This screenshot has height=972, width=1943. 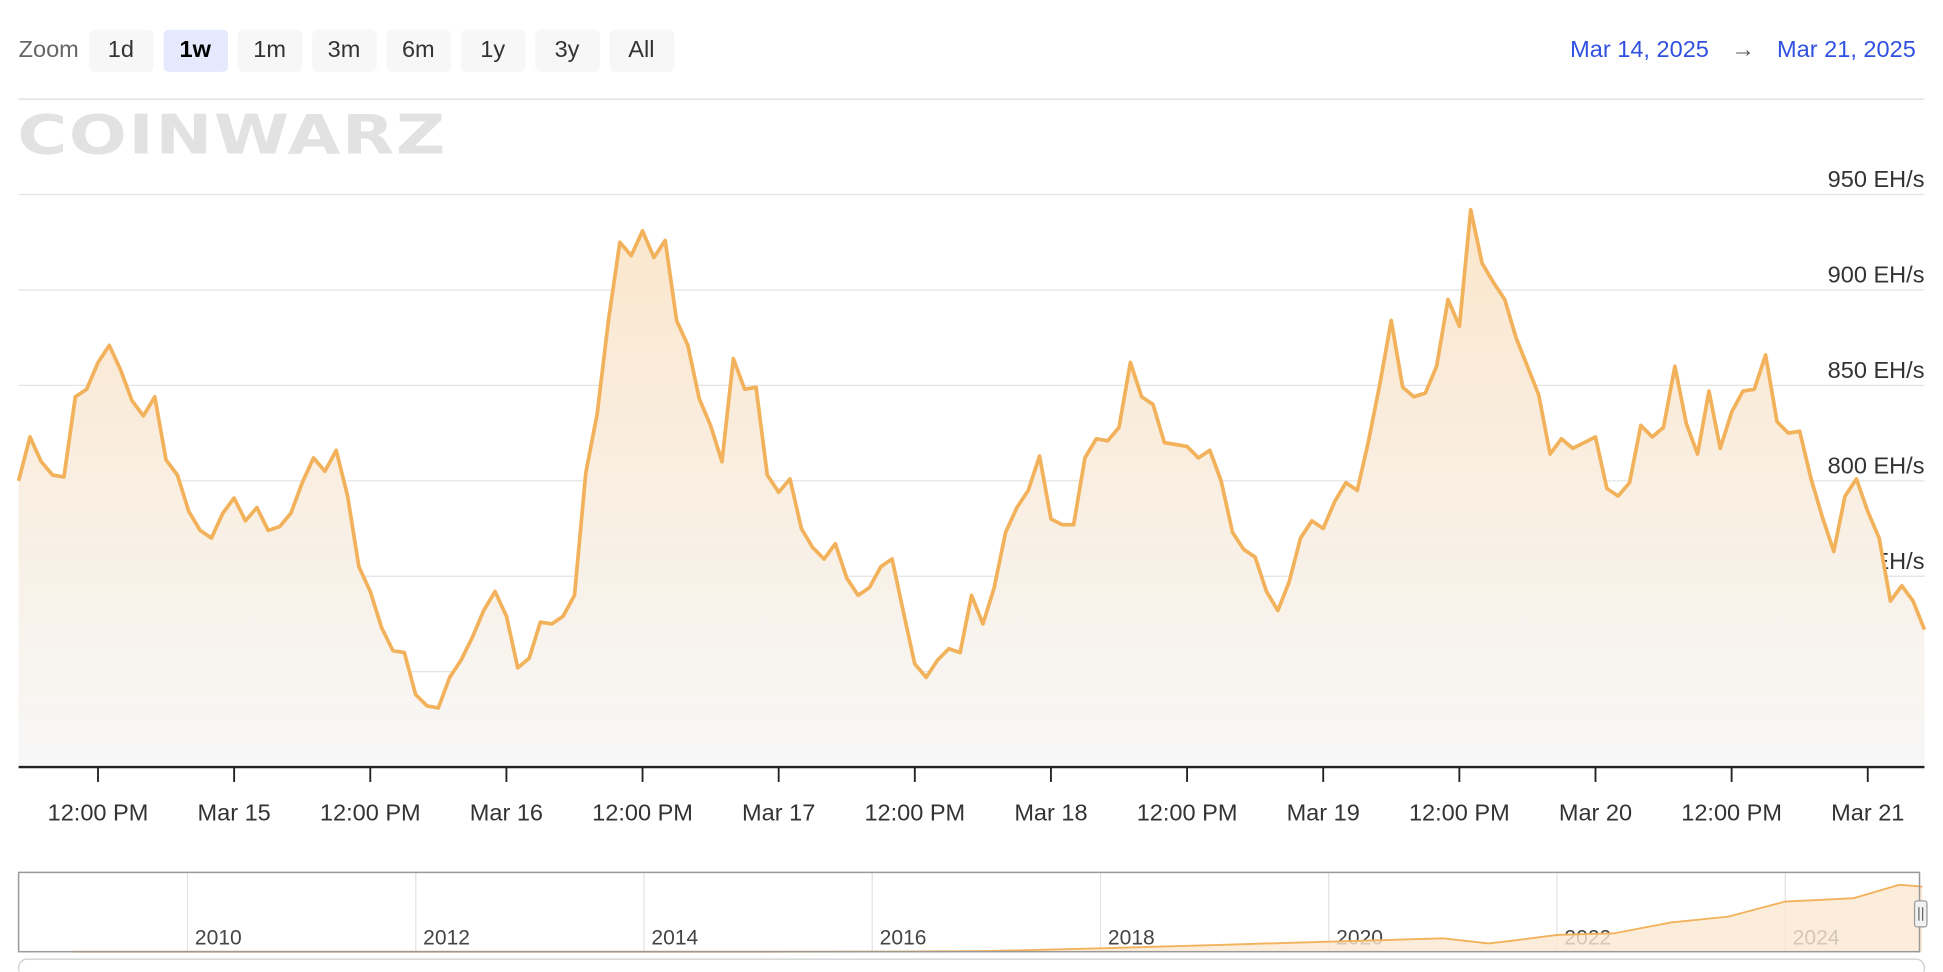 What do you see at coordinates (674, 937) in the screenshot?
I see `navigator-year-label: 2014` at bounding box center [674, 937].